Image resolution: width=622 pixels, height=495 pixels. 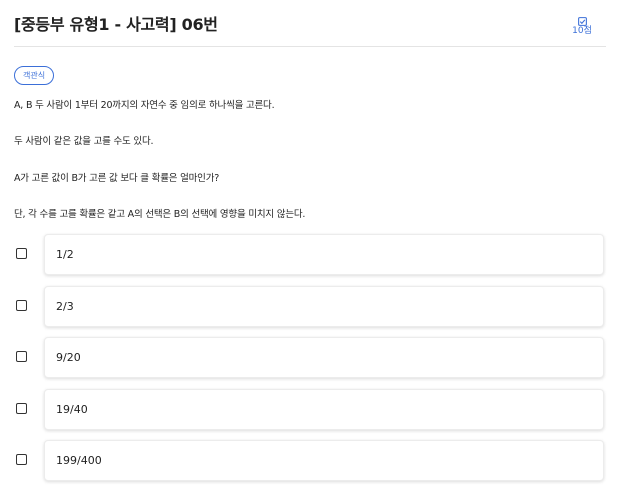 What do you see at coordinates (324, 357) in the screenshot?
I see `option-card: 9/20` at bounding box center [324, 357].